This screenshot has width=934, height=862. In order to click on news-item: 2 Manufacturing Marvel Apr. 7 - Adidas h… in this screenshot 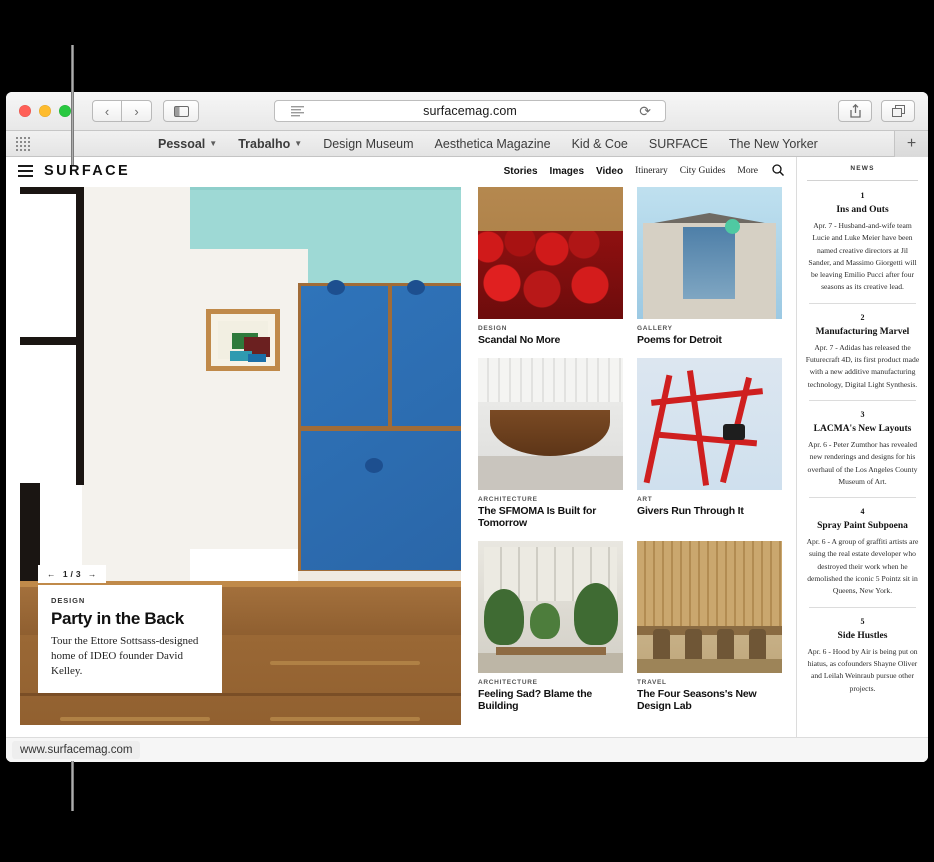, I will do `click(862, 352)`.